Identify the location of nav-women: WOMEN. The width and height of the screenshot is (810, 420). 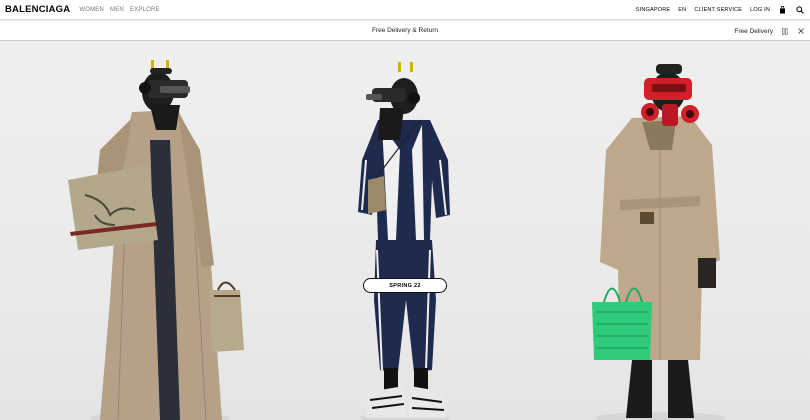
(91, 10).